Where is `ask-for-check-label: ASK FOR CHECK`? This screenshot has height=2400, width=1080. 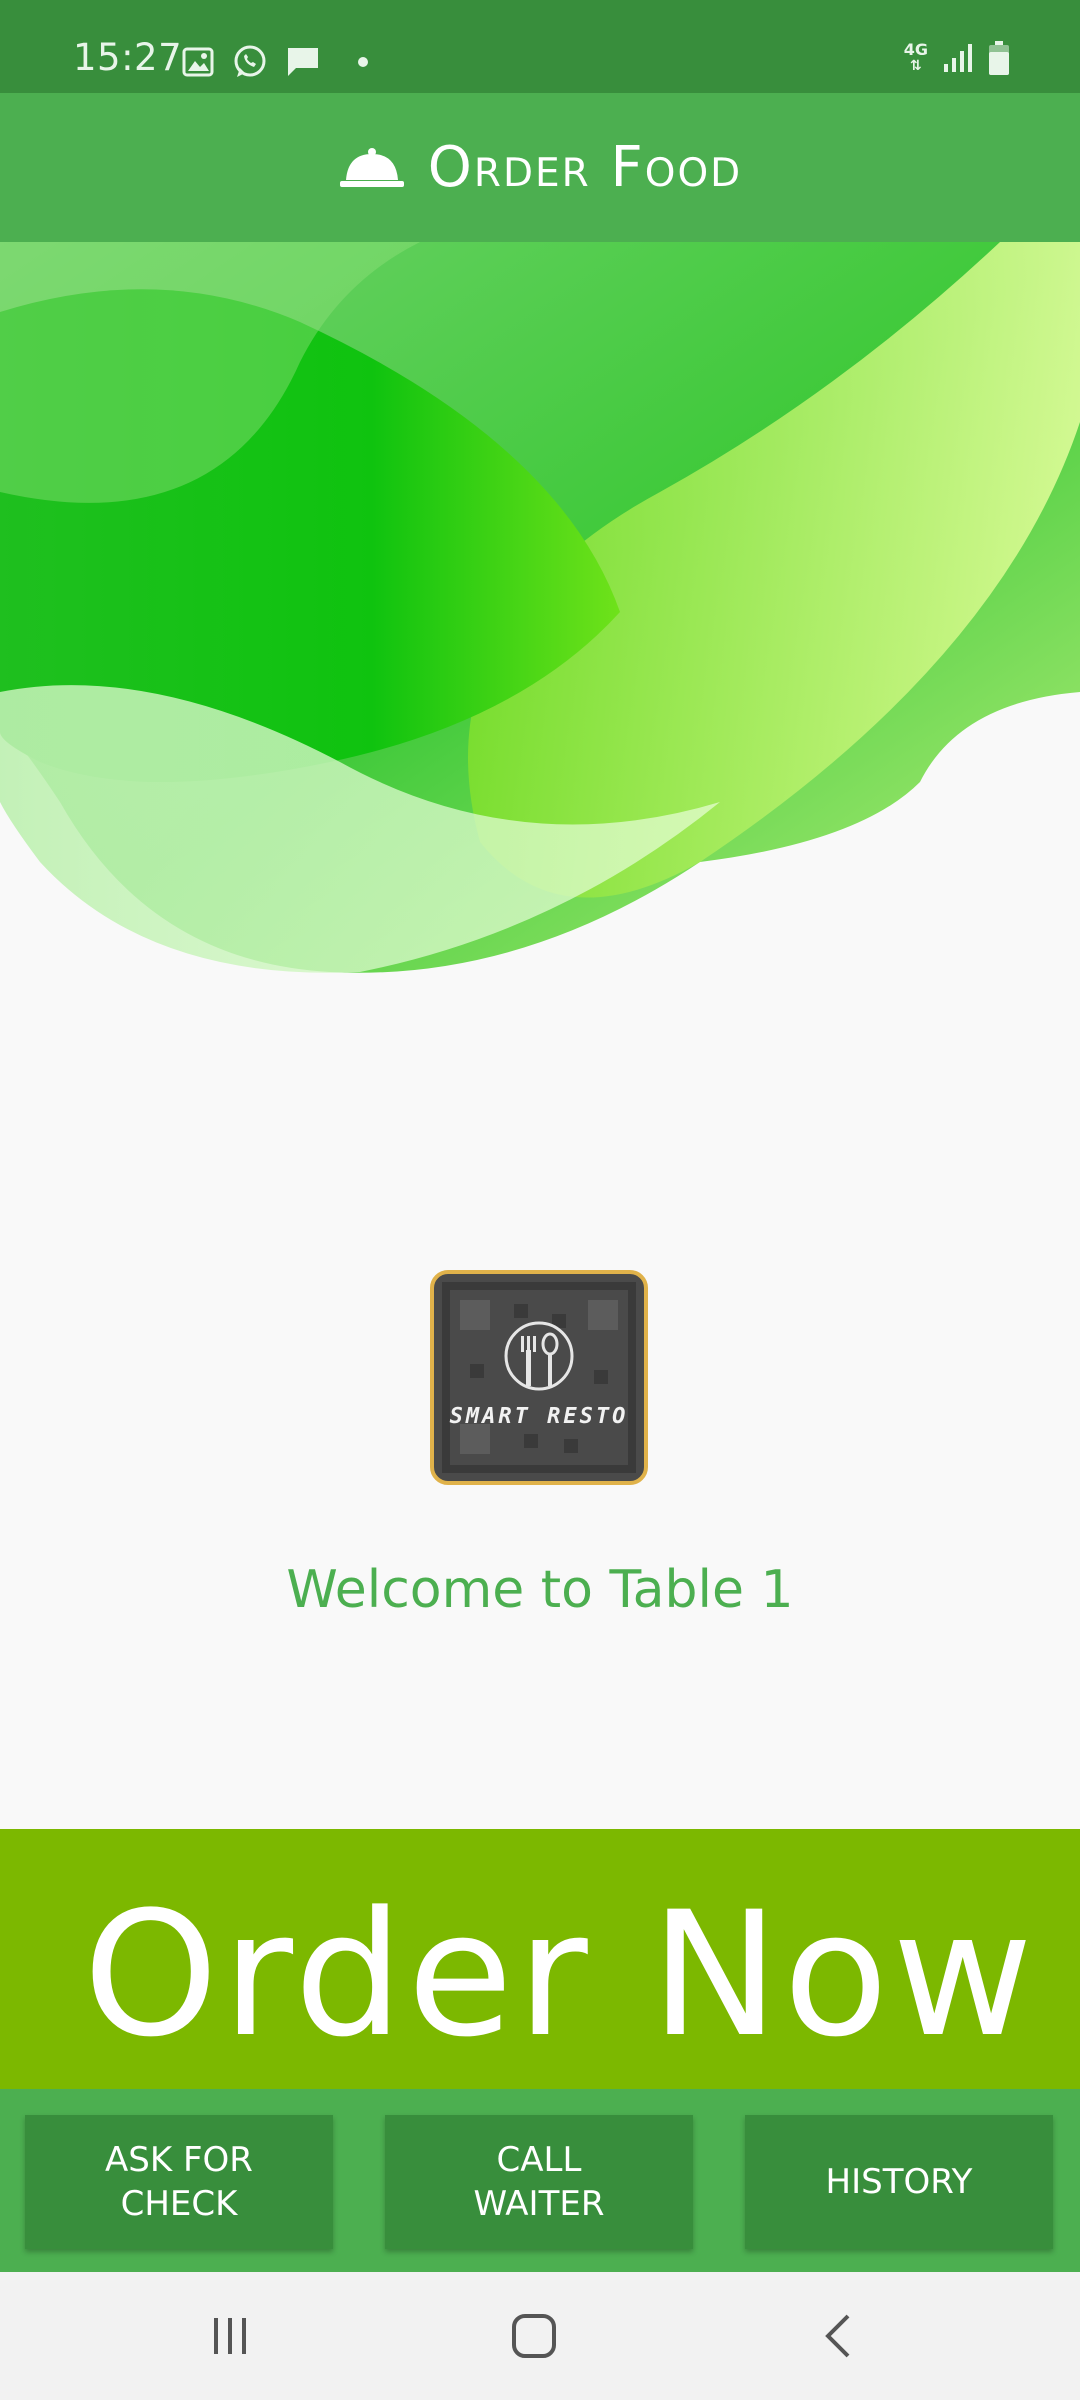 ask-for-check-label: ASK FOR CHECK is located at coordinates (179, 2182).